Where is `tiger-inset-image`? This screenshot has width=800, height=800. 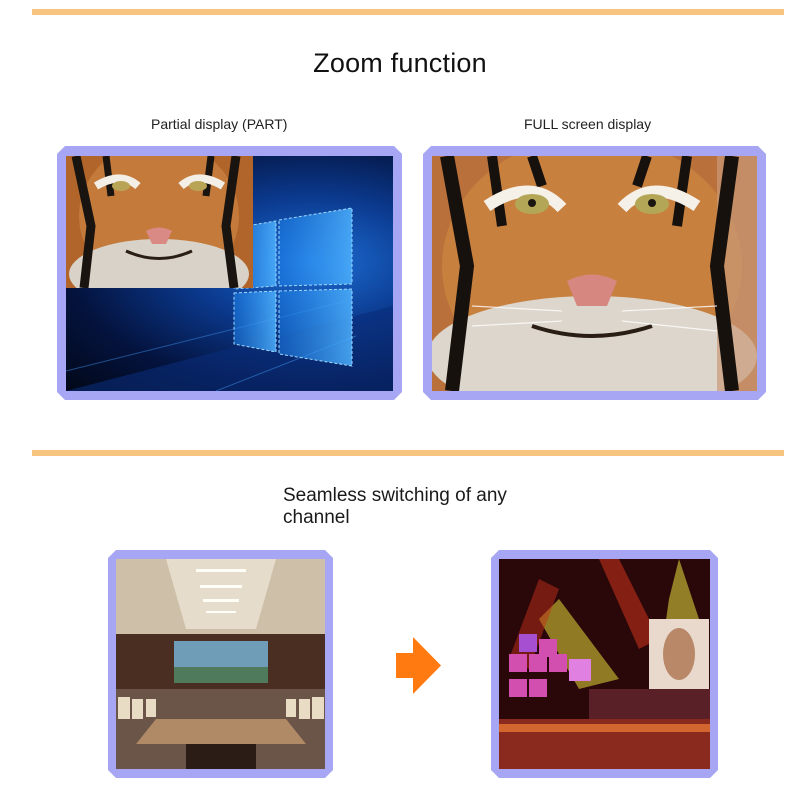 tiger-inset-image is located at coordinates (159, 222).